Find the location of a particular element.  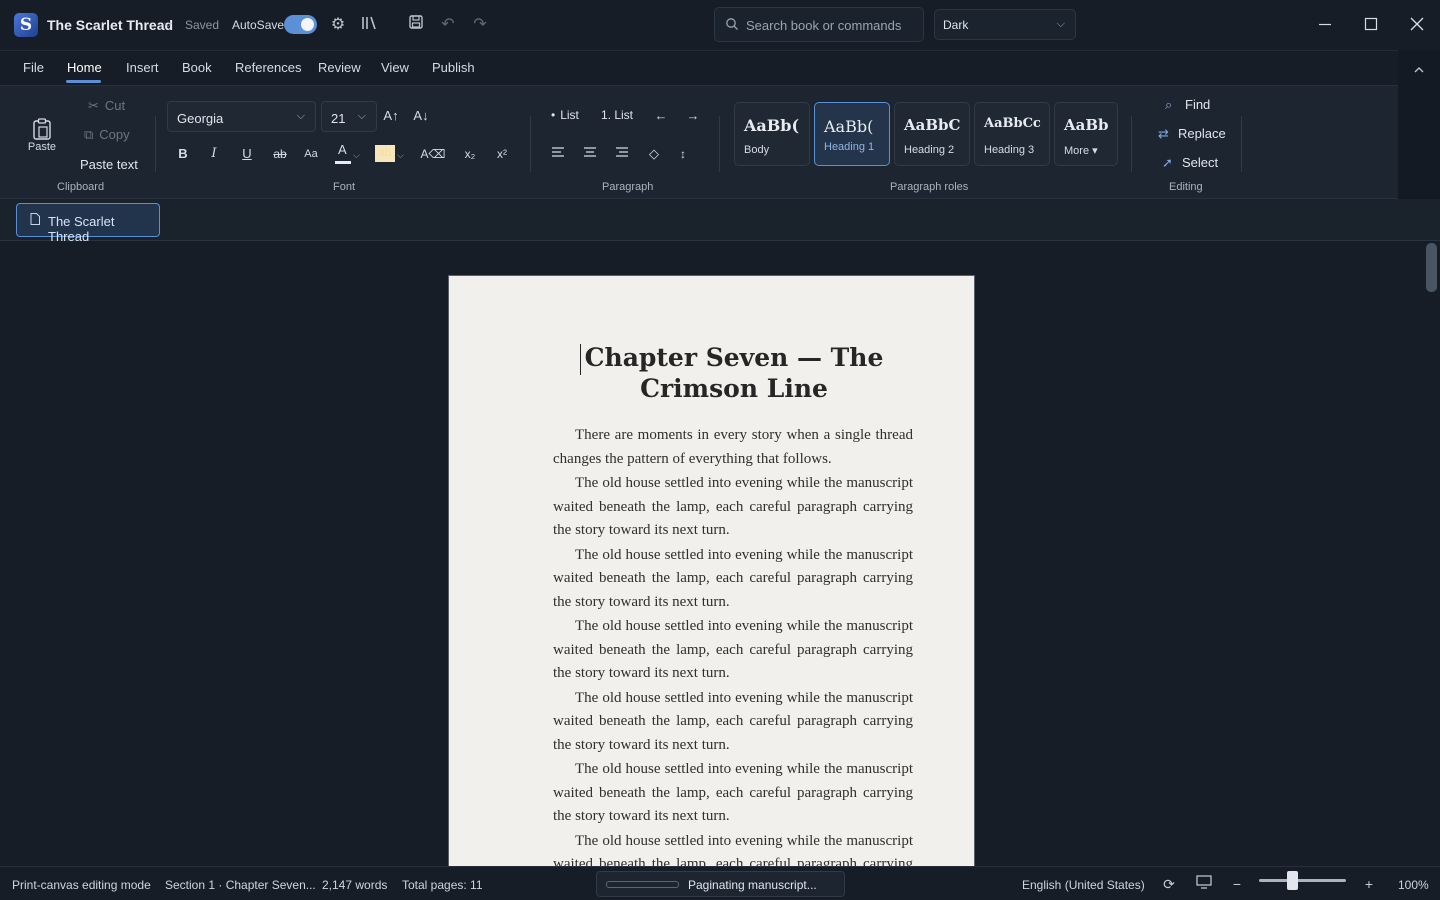

undo-icon: ↶ is located at coordinates (448, 25).